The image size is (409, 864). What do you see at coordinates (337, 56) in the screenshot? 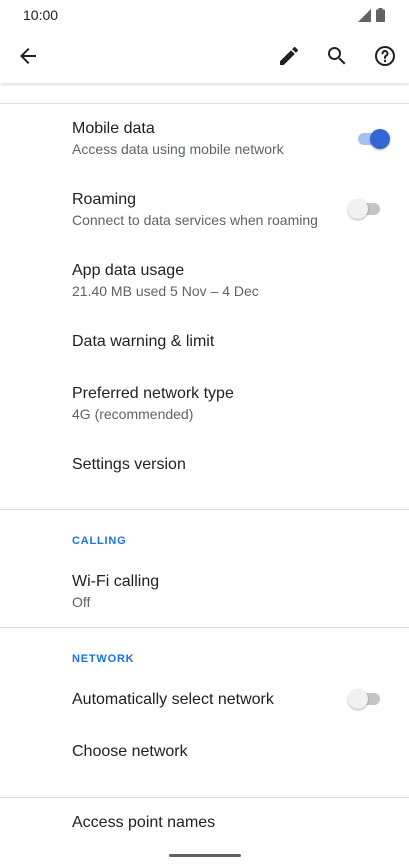
I see `search-icon` at bounding box center [337, 56].